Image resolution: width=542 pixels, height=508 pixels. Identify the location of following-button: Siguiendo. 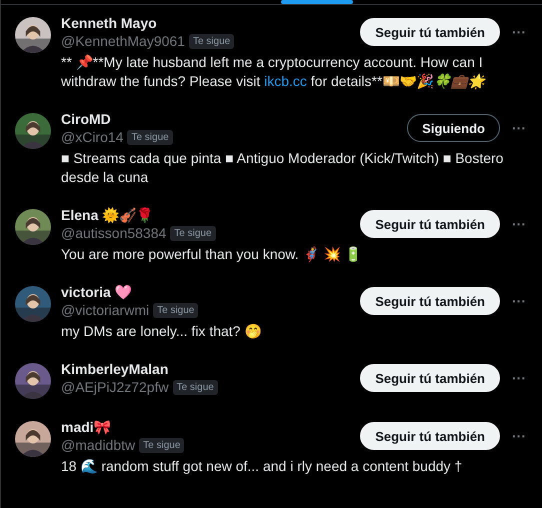
(453, 128).